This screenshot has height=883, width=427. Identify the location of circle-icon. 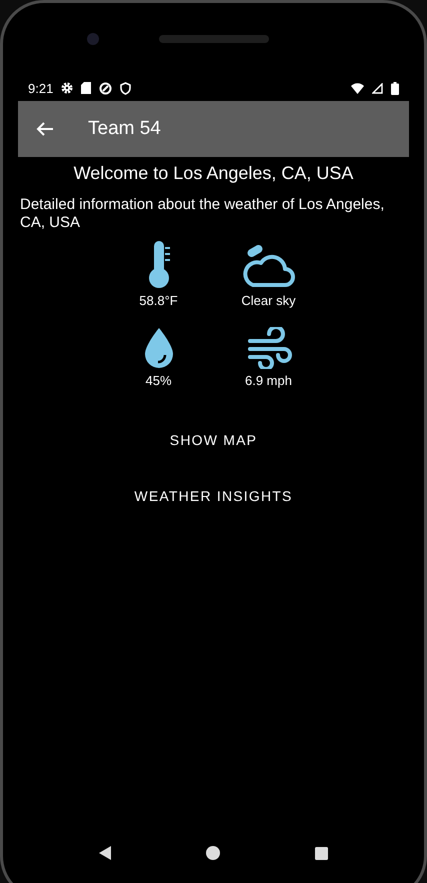
(105, 88).